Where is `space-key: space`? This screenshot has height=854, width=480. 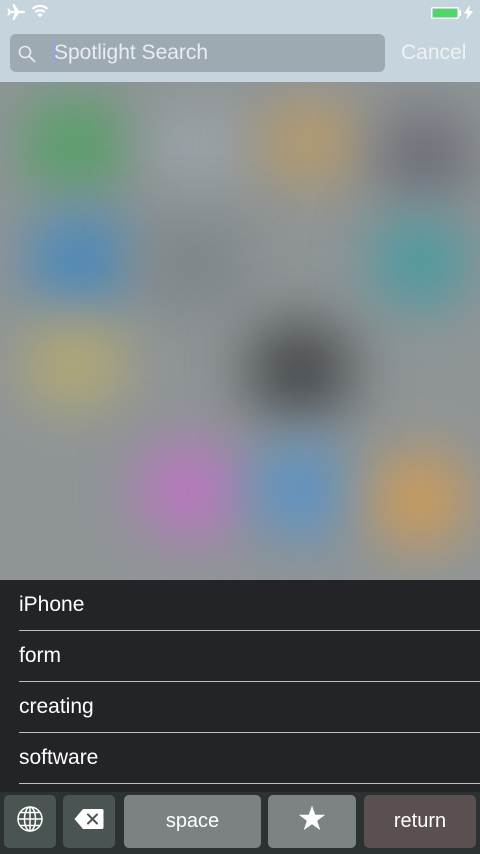 space-key: space is located at coordinates (192, 821).